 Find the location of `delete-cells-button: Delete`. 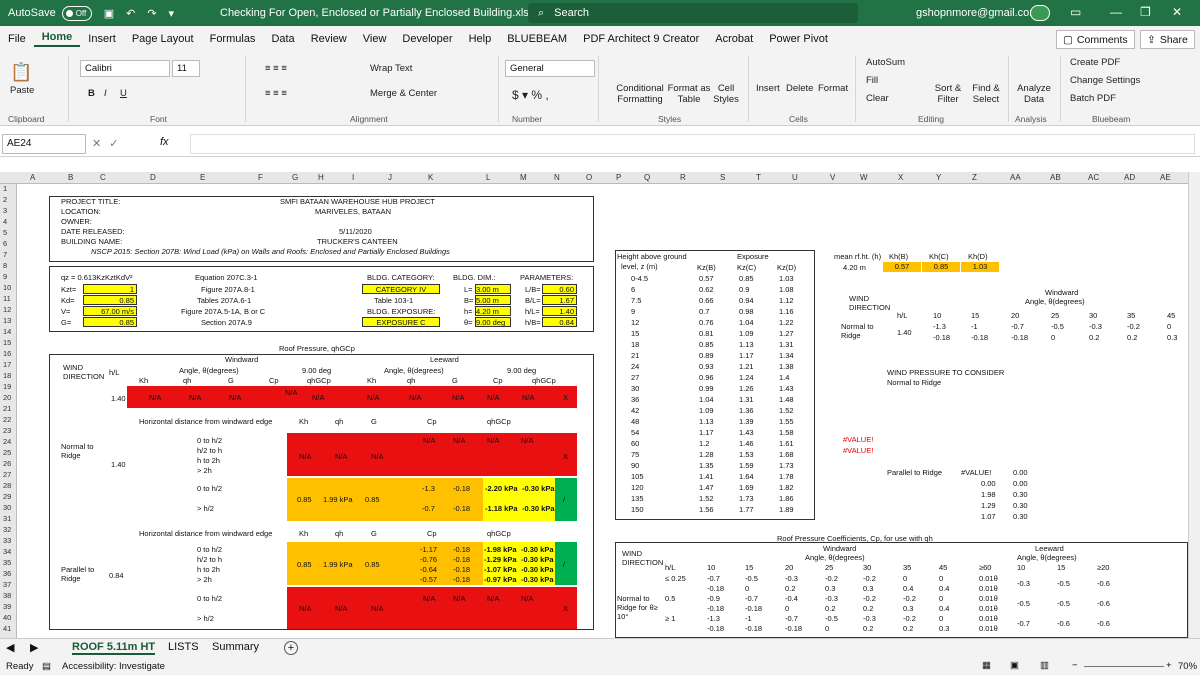

delete-cells-button: Delete is located at coordinates (799, 88).